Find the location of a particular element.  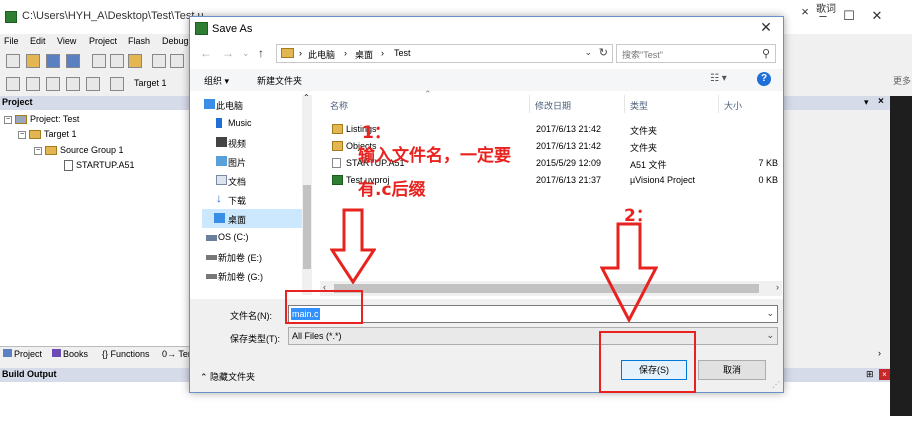

refresh-icon: ↻ is located at coordinates (603, 52).